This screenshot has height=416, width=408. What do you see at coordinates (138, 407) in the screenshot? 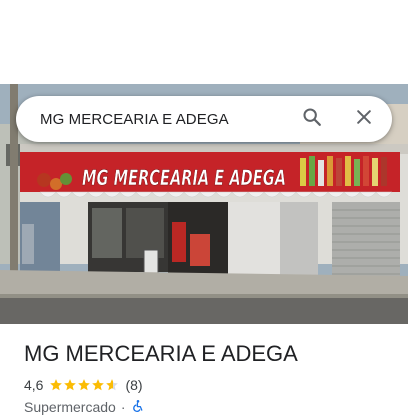
I see `wheelchair-icon` at bounding box center [138, 407].